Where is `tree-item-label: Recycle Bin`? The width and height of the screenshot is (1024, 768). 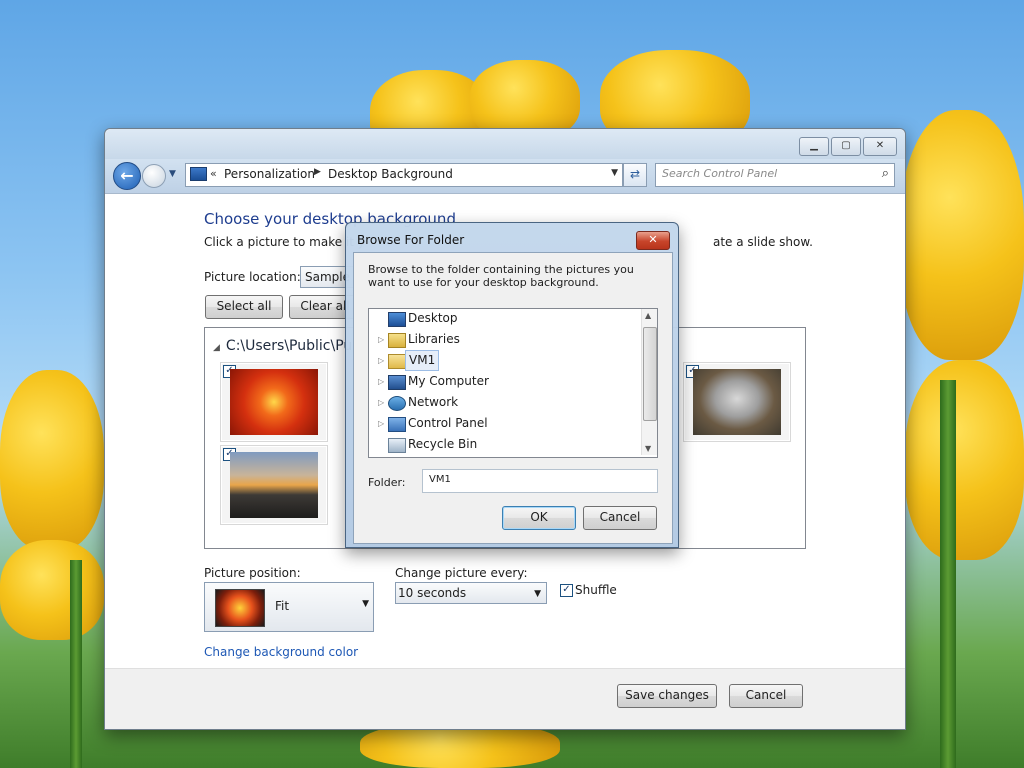
tree-item-label: Recycle Bin is located at coordinates (443, 444).